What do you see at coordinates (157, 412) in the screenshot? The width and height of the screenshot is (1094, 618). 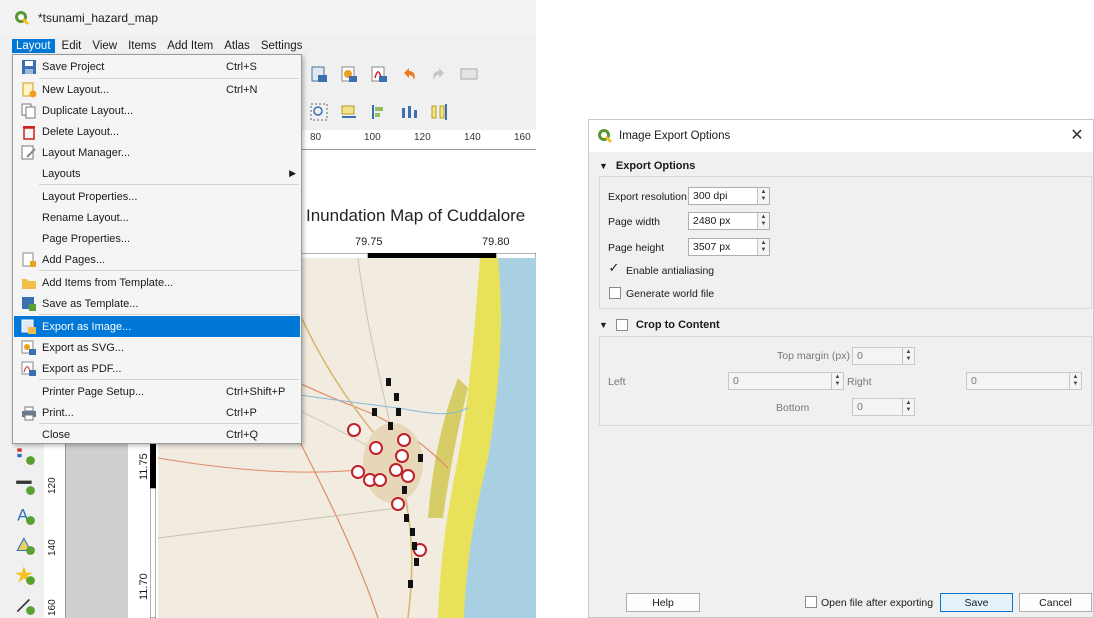 I see `menu-item-print: Print... Ctrl+P` at bounding box center [157, 412].